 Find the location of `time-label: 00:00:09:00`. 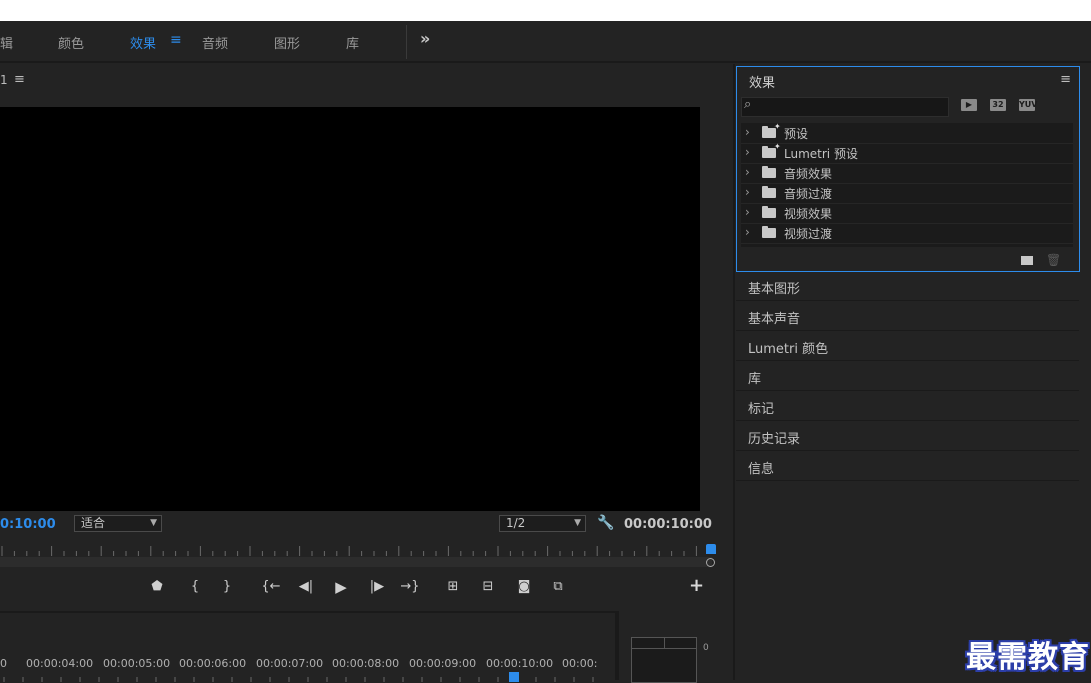

time-label: 00:00:09:00 is located at coordinates (443, 663).